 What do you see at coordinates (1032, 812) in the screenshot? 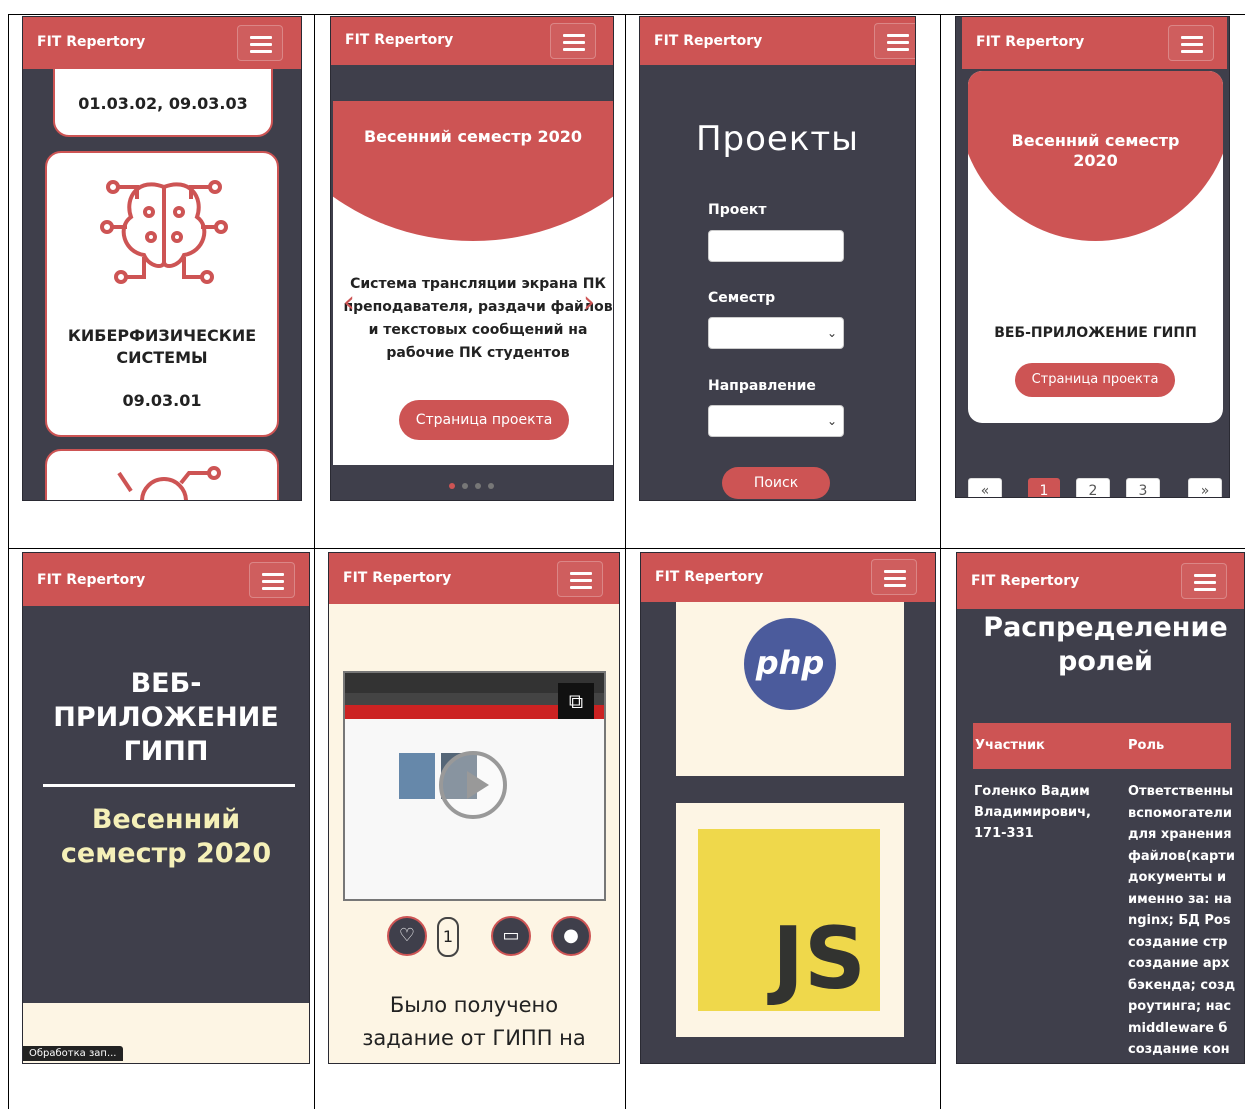
I see `table-row-member: Голенко Вадим Владимирович, 171-331` at bounding box center [1032, 812].